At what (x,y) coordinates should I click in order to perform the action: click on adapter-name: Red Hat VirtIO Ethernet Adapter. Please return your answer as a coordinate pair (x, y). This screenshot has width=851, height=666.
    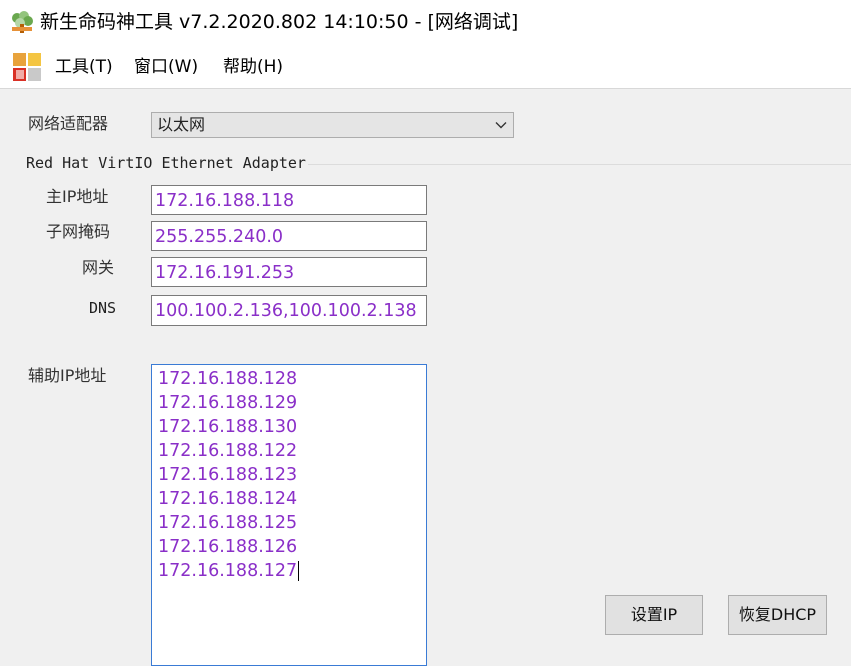
    Looking at the image, I should click on (166, 163).